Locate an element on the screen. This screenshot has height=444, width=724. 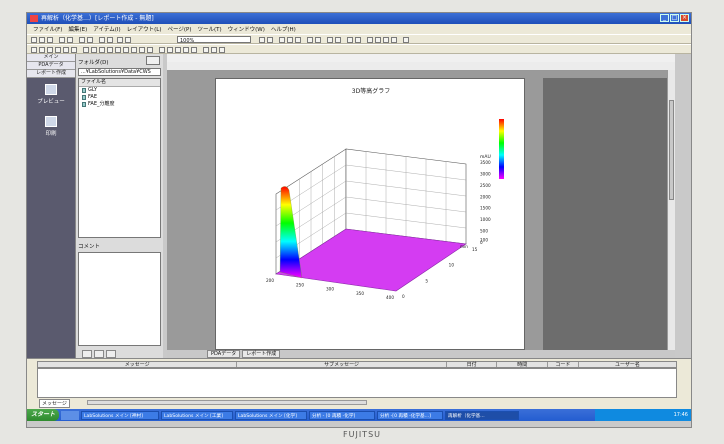
menu-window: ウィンドウ(W) is located at coordinates (246, 29).